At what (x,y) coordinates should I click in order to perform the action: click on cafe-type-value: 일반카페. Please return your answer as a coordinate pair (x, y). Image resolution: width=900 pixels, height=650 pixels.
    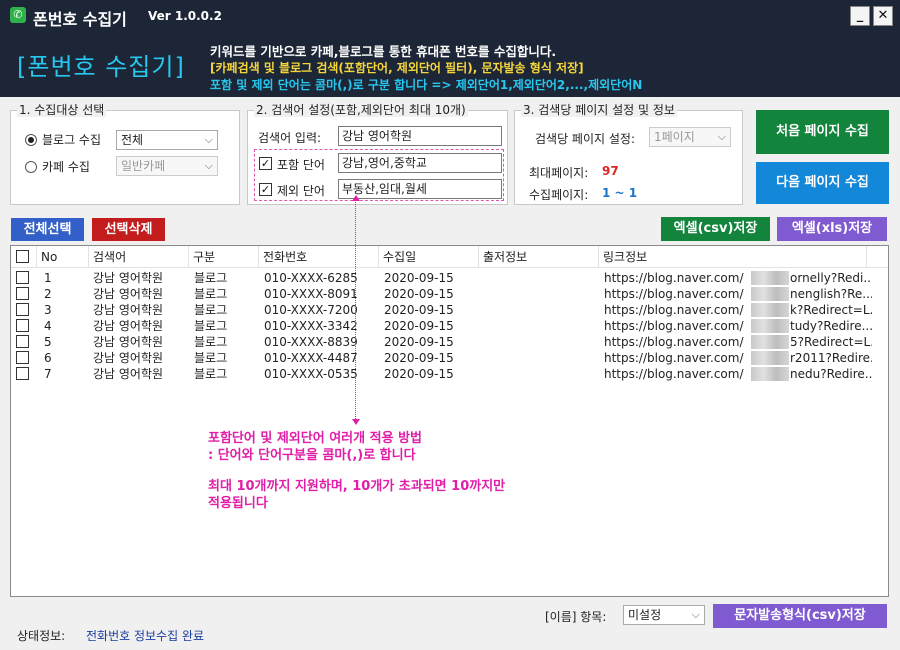
    Looking at the image, I should click on (143, 166).